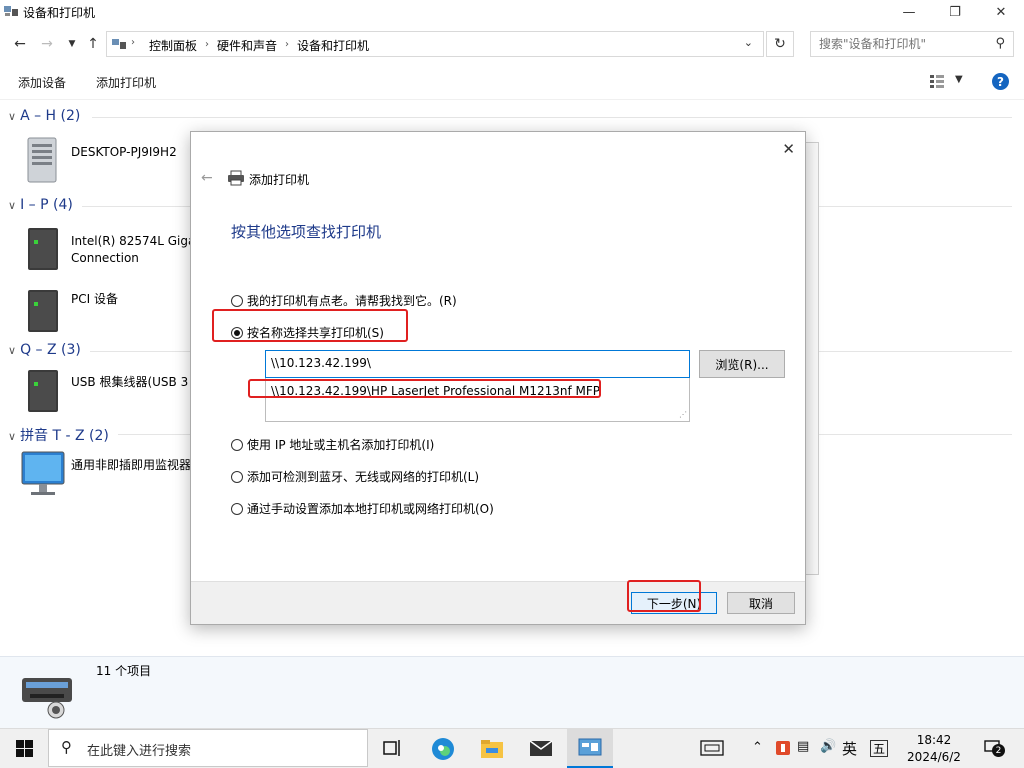 The width and height of the screenshot is (1024, 768). I want to click on search-box: ⚲, so click(912, 44).